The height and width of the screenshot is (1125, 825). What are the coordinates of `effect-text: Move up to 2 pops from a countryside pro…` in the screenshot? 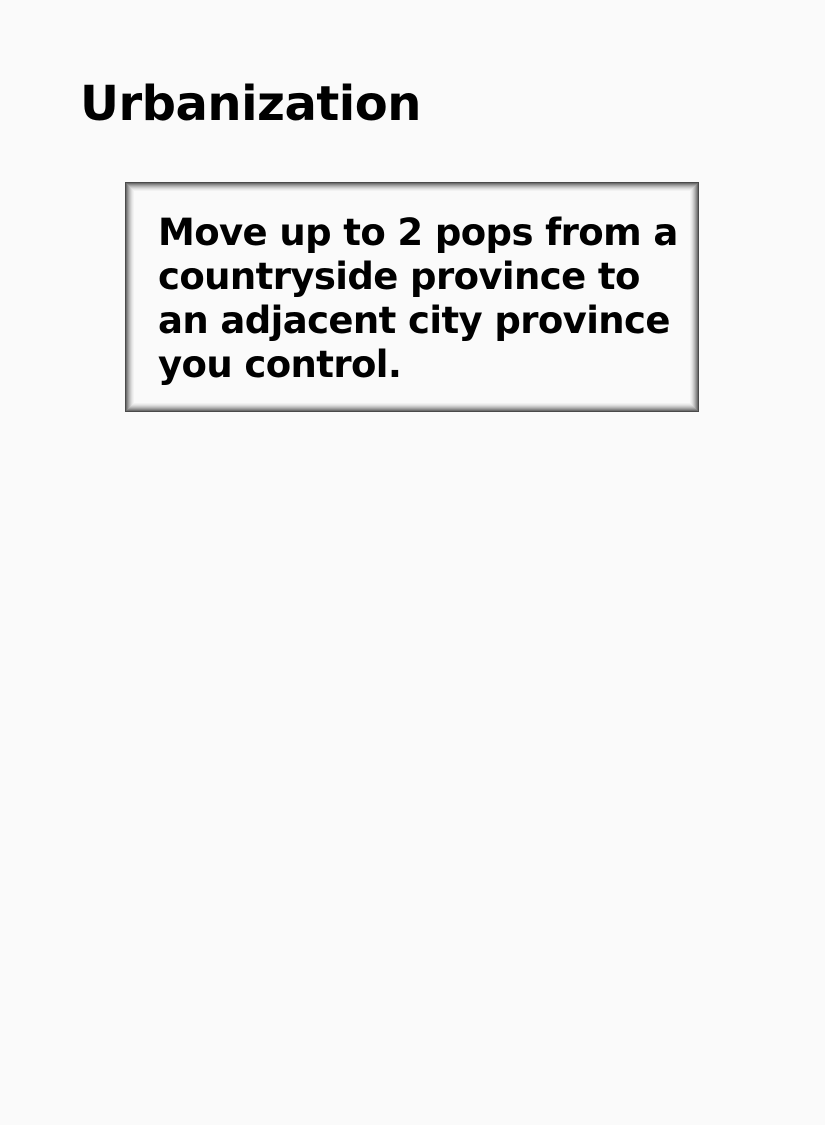 It's located at (418, 298).